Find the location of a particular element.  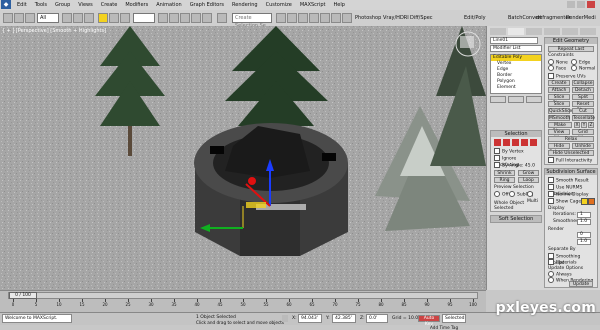

percent-snap-icon is located at coordinates (196, 18).